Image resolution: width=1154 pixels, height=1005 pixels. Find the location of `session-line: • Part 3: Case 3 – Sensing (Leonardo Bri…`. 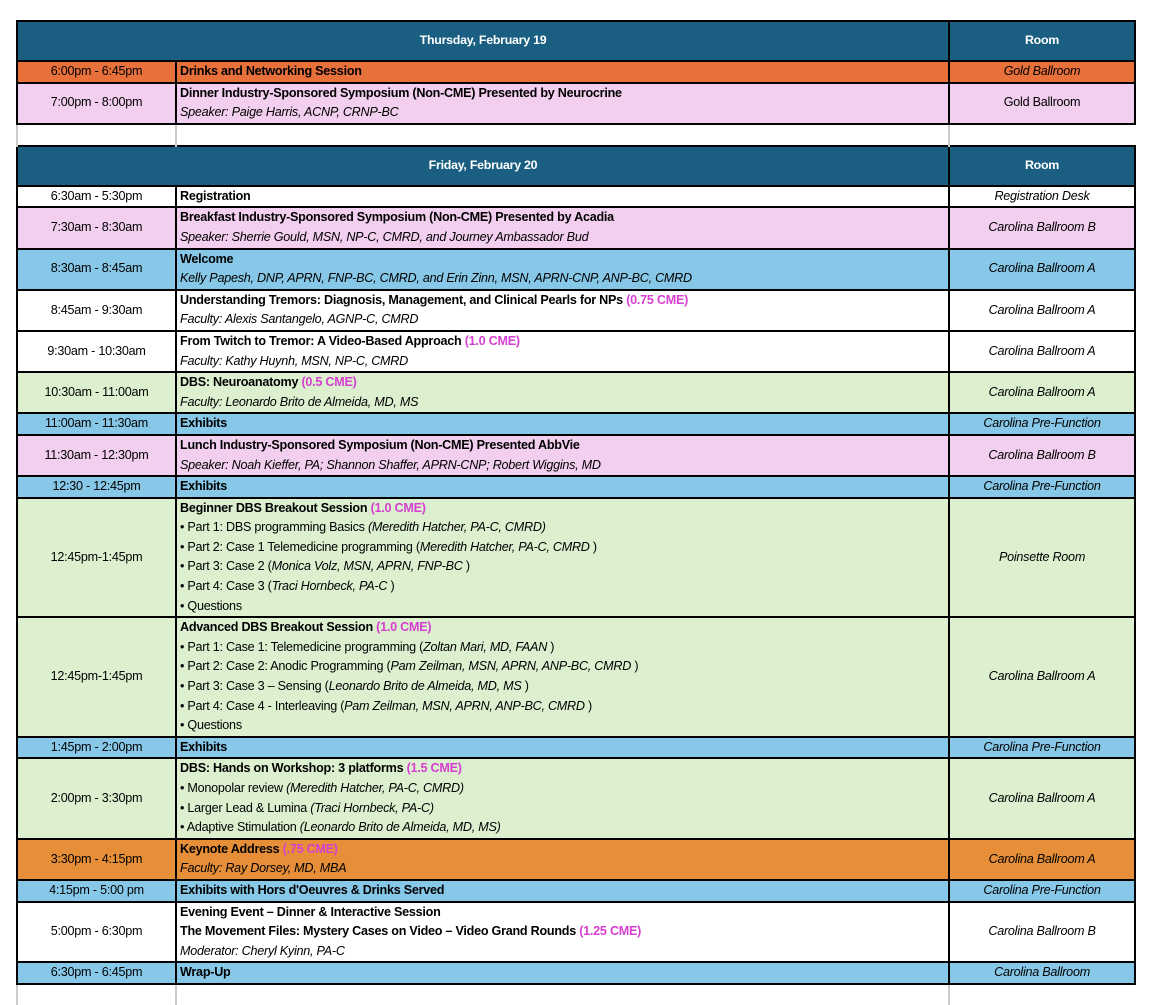

session-line: • Part 3: Case 3 – Sensing (Leonardo Bri… is located at coordinates (562, 687).